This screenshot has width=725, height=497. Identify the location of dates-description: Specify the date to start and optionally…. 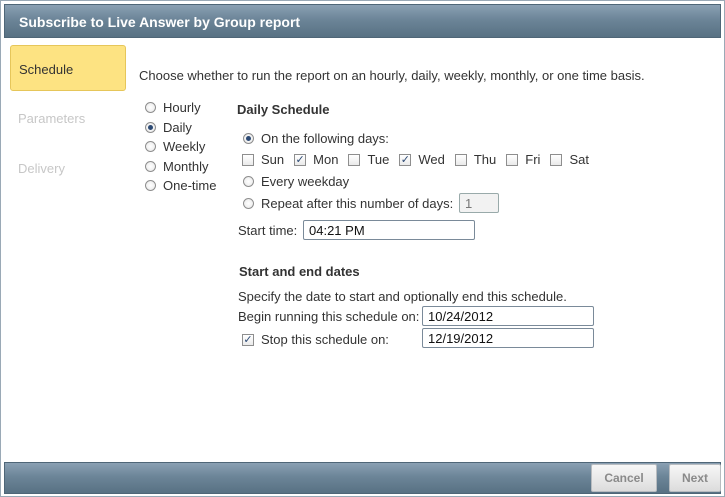
(402, 296).